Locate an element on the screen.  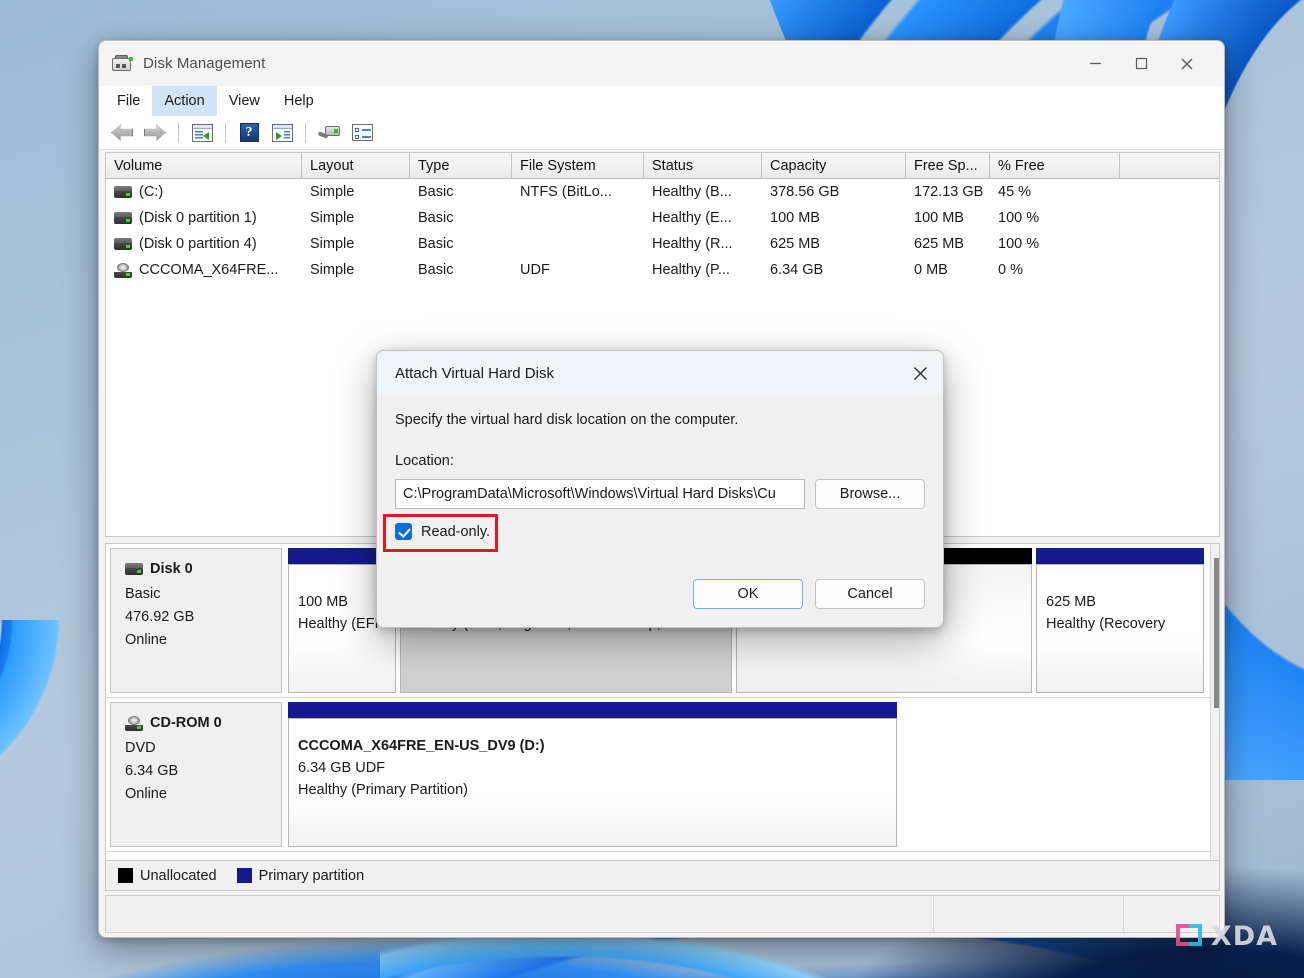
readonly-checkbox-row: Read-only. is located at coordinates (440, 533).